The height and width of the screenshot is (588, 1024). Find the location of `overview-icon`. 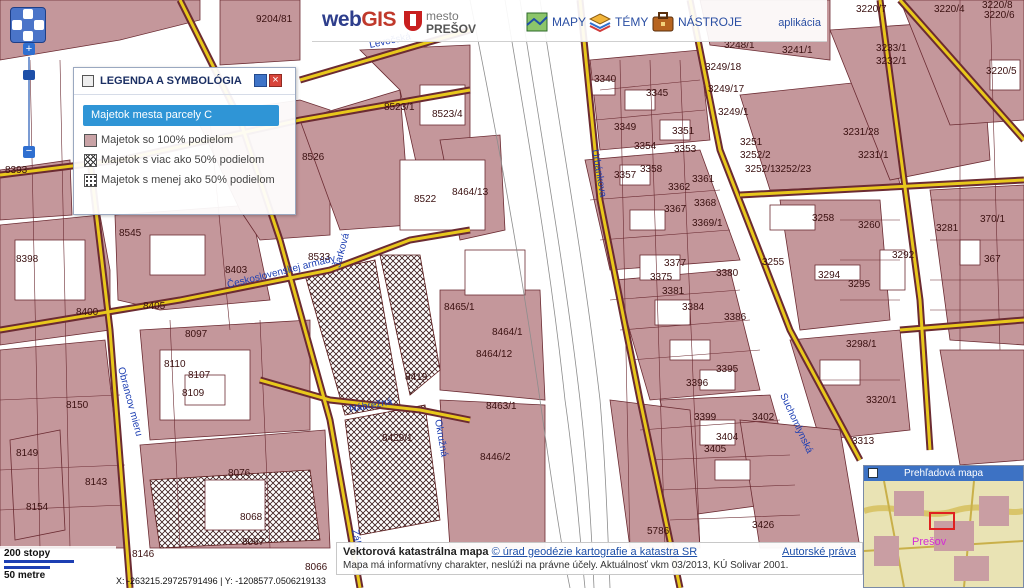

overview-icon is located at coordinates (873, 473).